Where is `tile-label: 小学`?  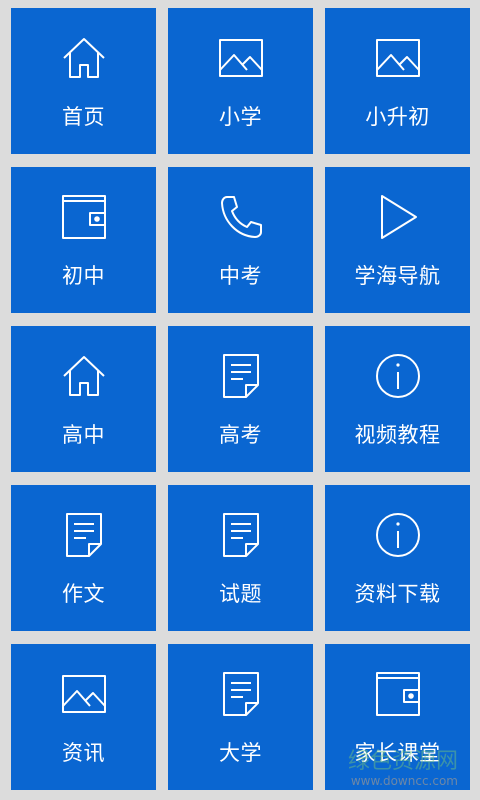
tile-label: 小学 is located at coordinates (240, 117).